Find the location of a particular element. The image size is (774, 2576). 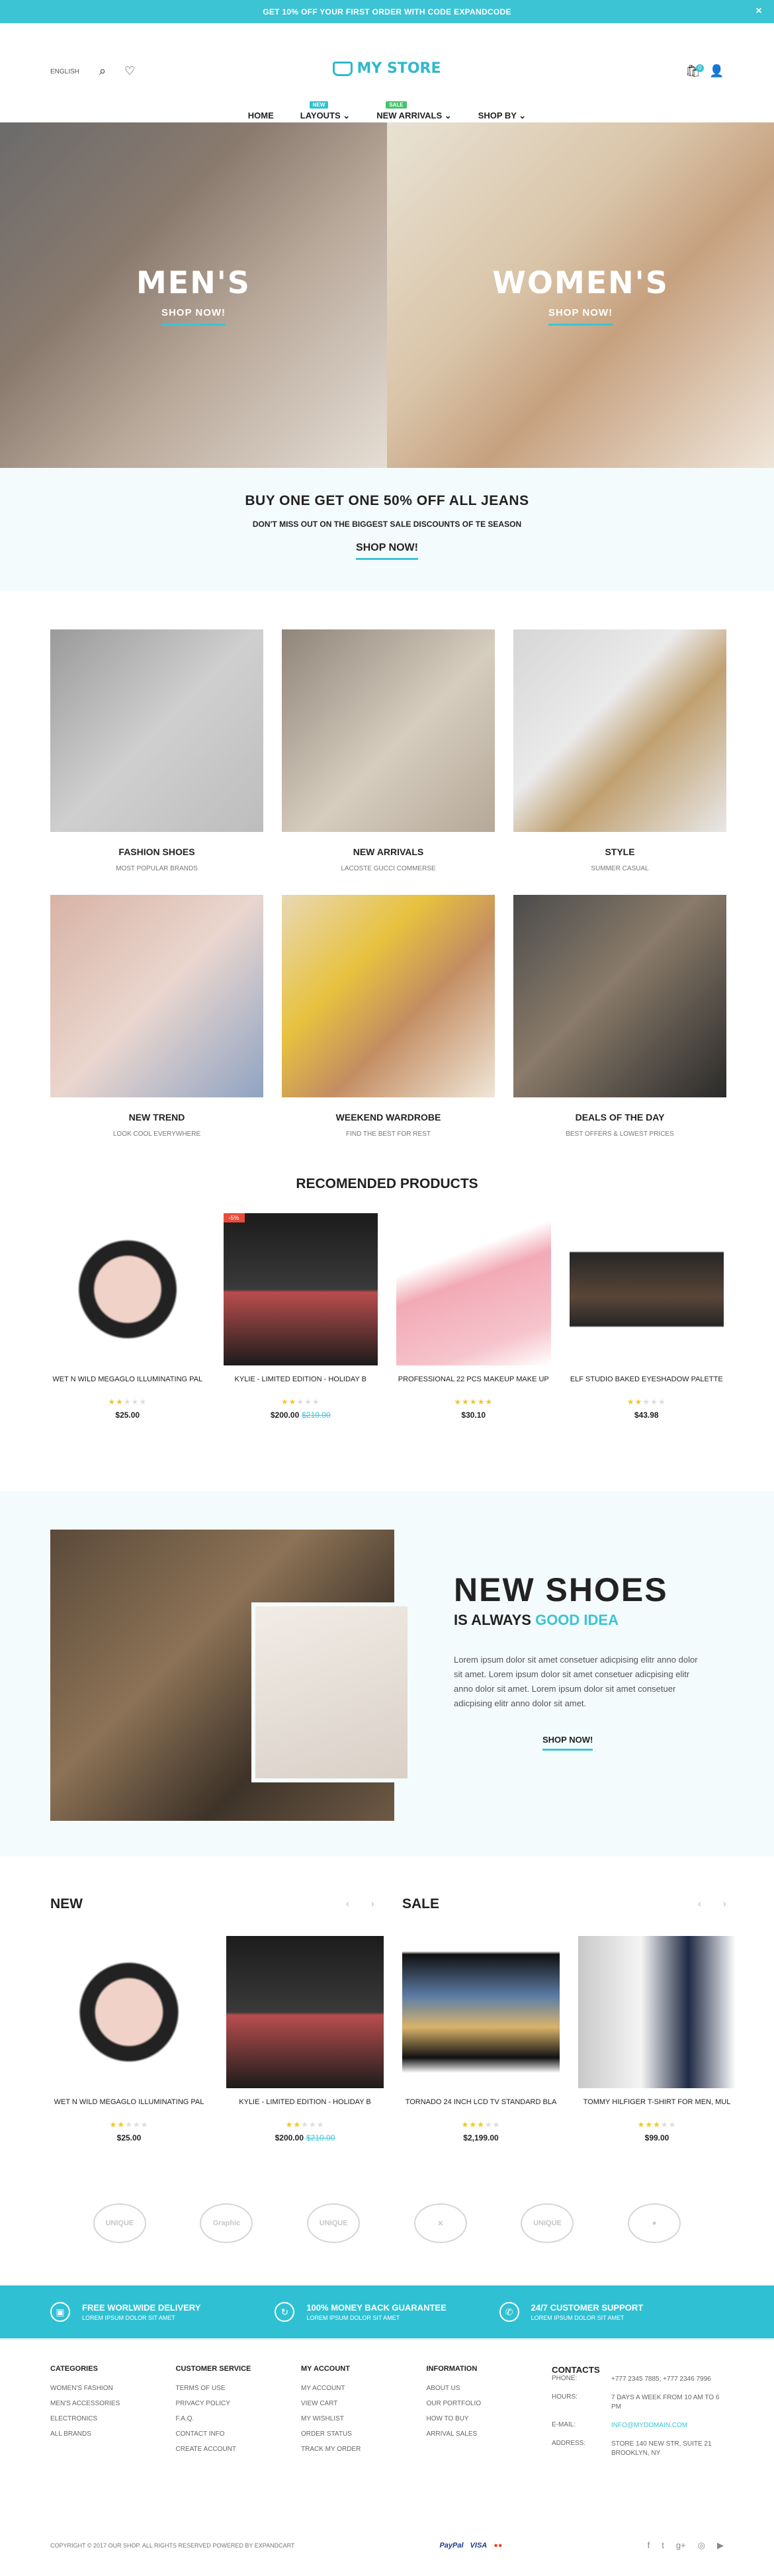

logo: MY STORE is located at coordinates (387, 68).